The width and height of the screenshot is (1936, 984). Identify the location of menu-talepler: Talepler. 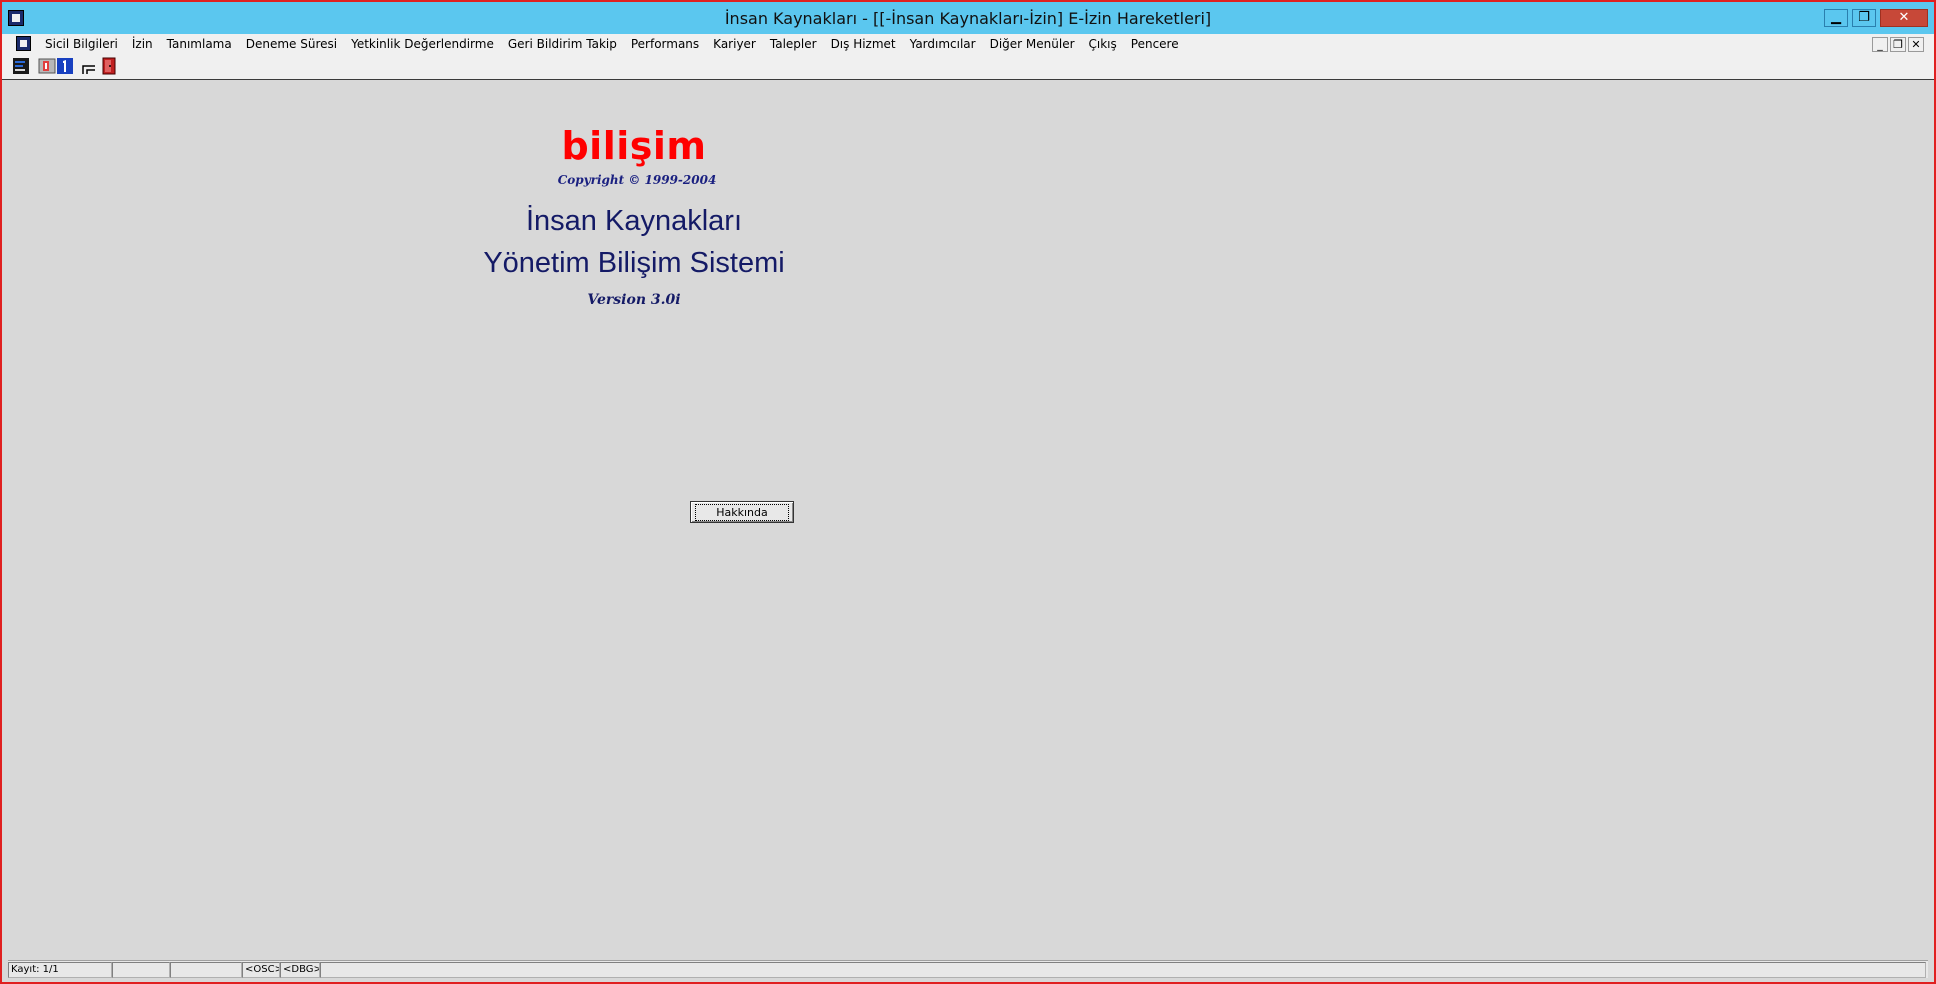
(793, 44).